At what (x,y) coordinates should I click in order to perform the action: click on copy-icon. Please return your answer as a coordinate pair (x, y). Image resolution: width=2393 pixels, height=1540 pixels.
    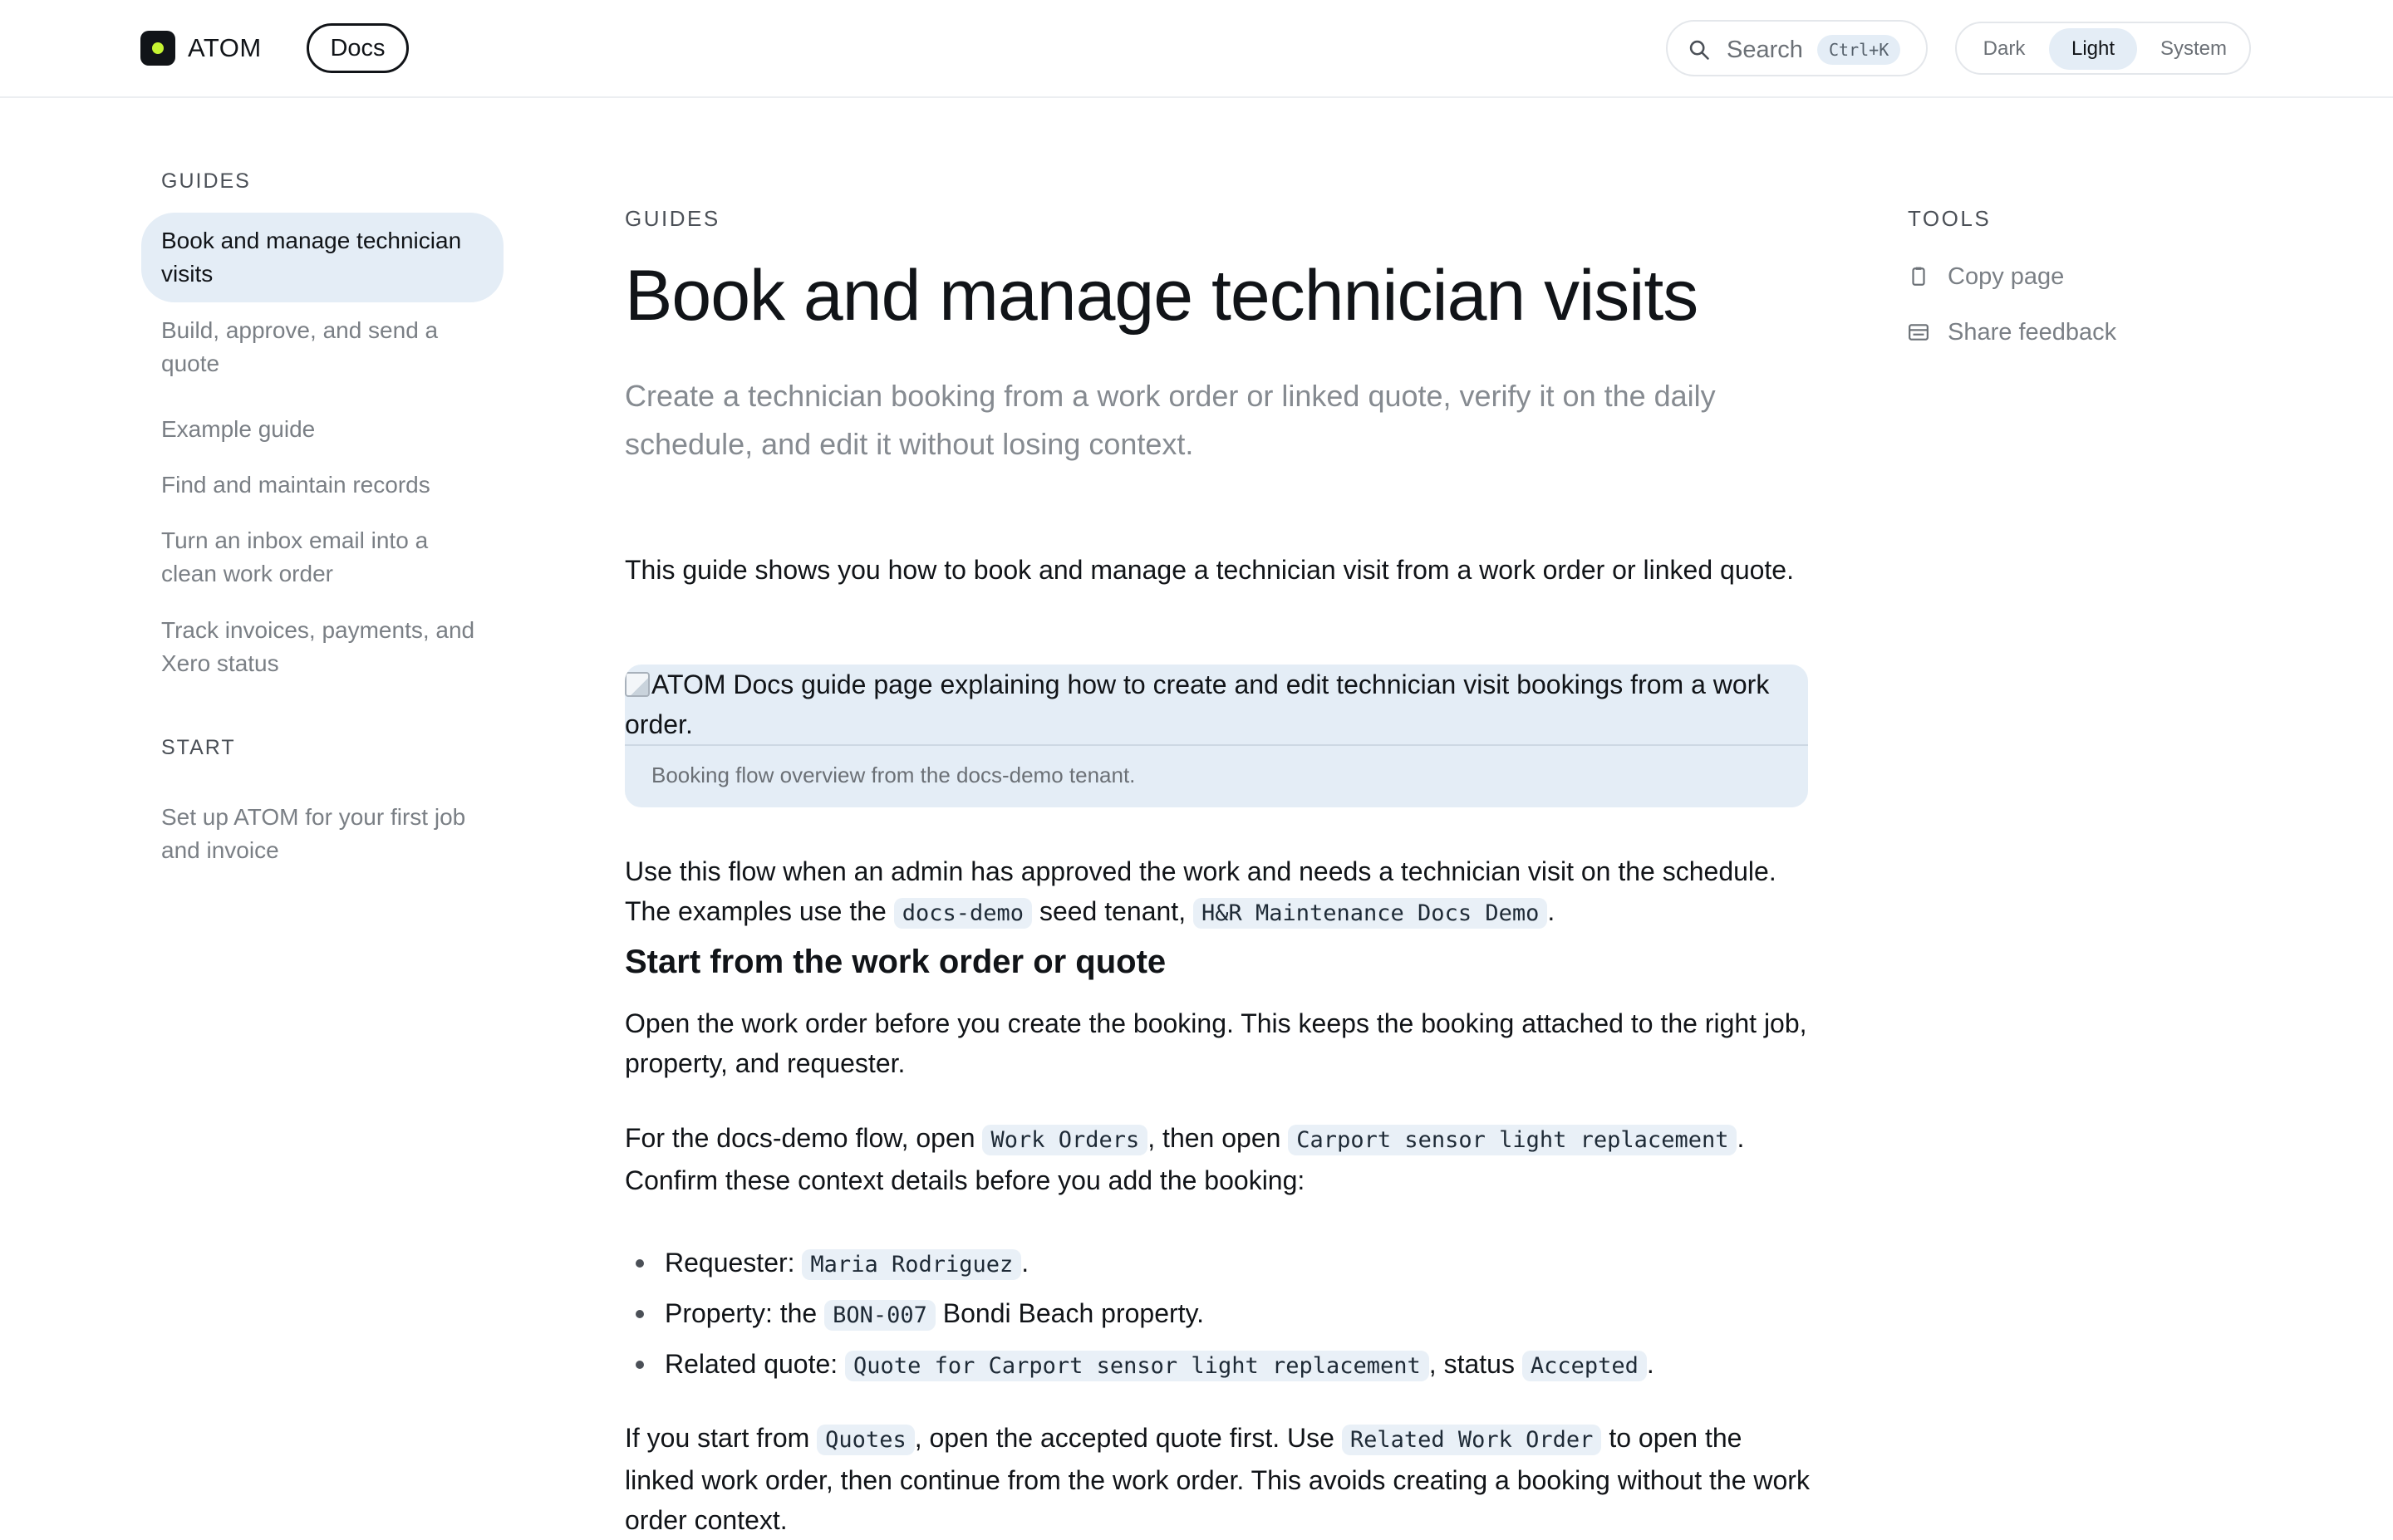
    Looking at the image, I should click on (1918, 276).